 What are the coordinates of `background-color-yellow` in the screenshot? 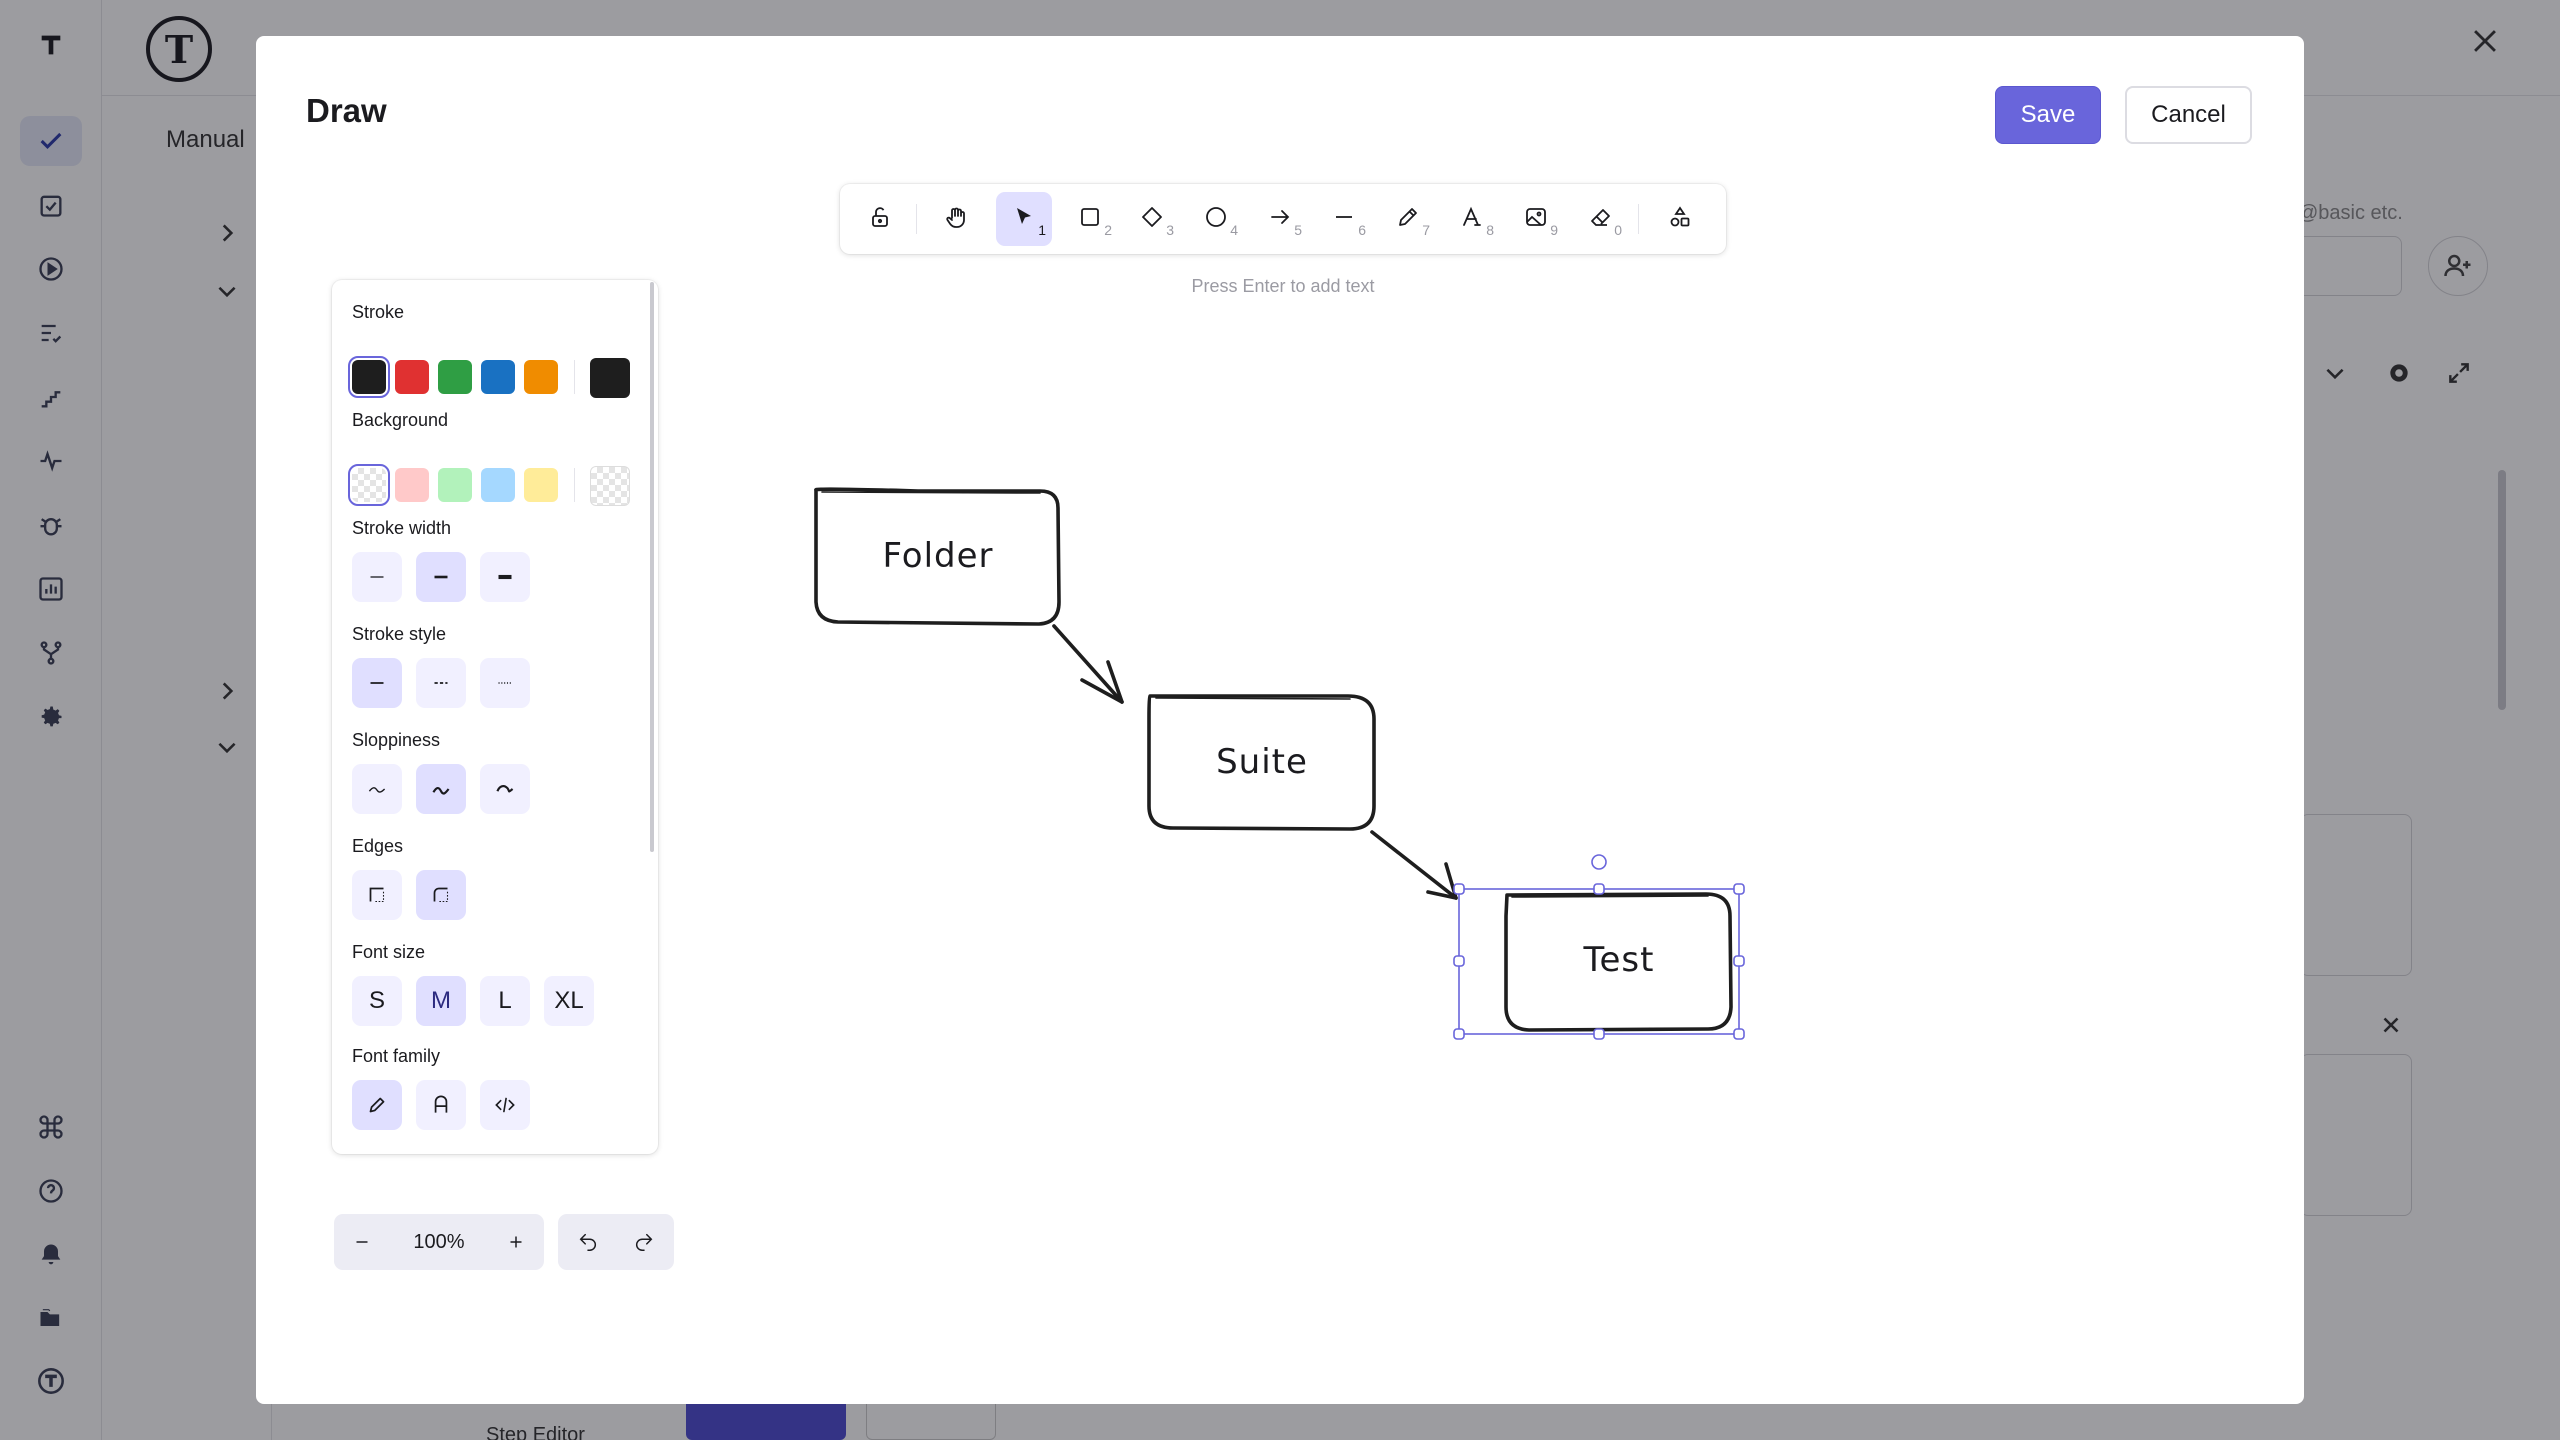 It's located at (541, 485).